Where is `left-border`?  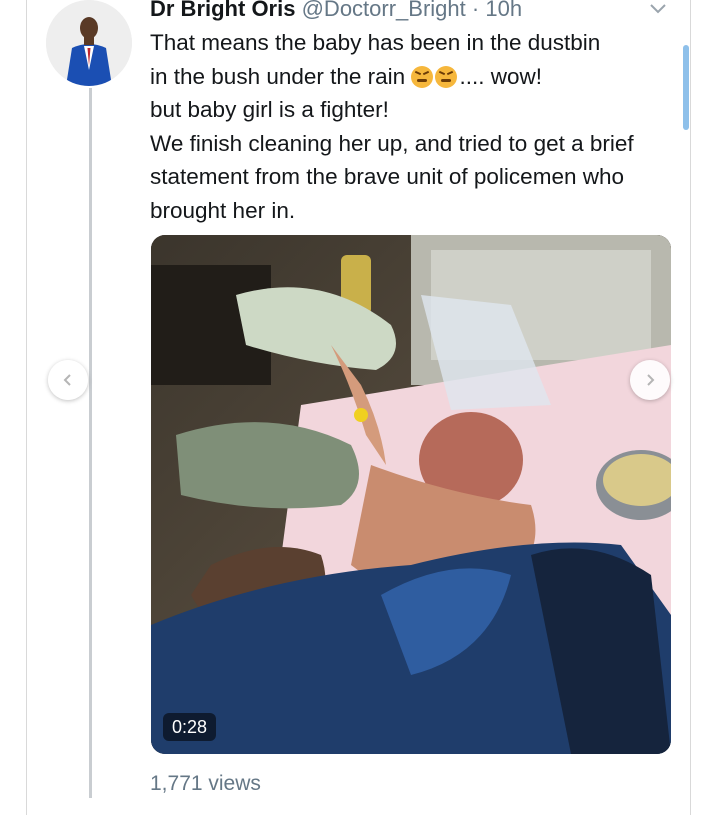 left-border is located at coordinates (26, 407).